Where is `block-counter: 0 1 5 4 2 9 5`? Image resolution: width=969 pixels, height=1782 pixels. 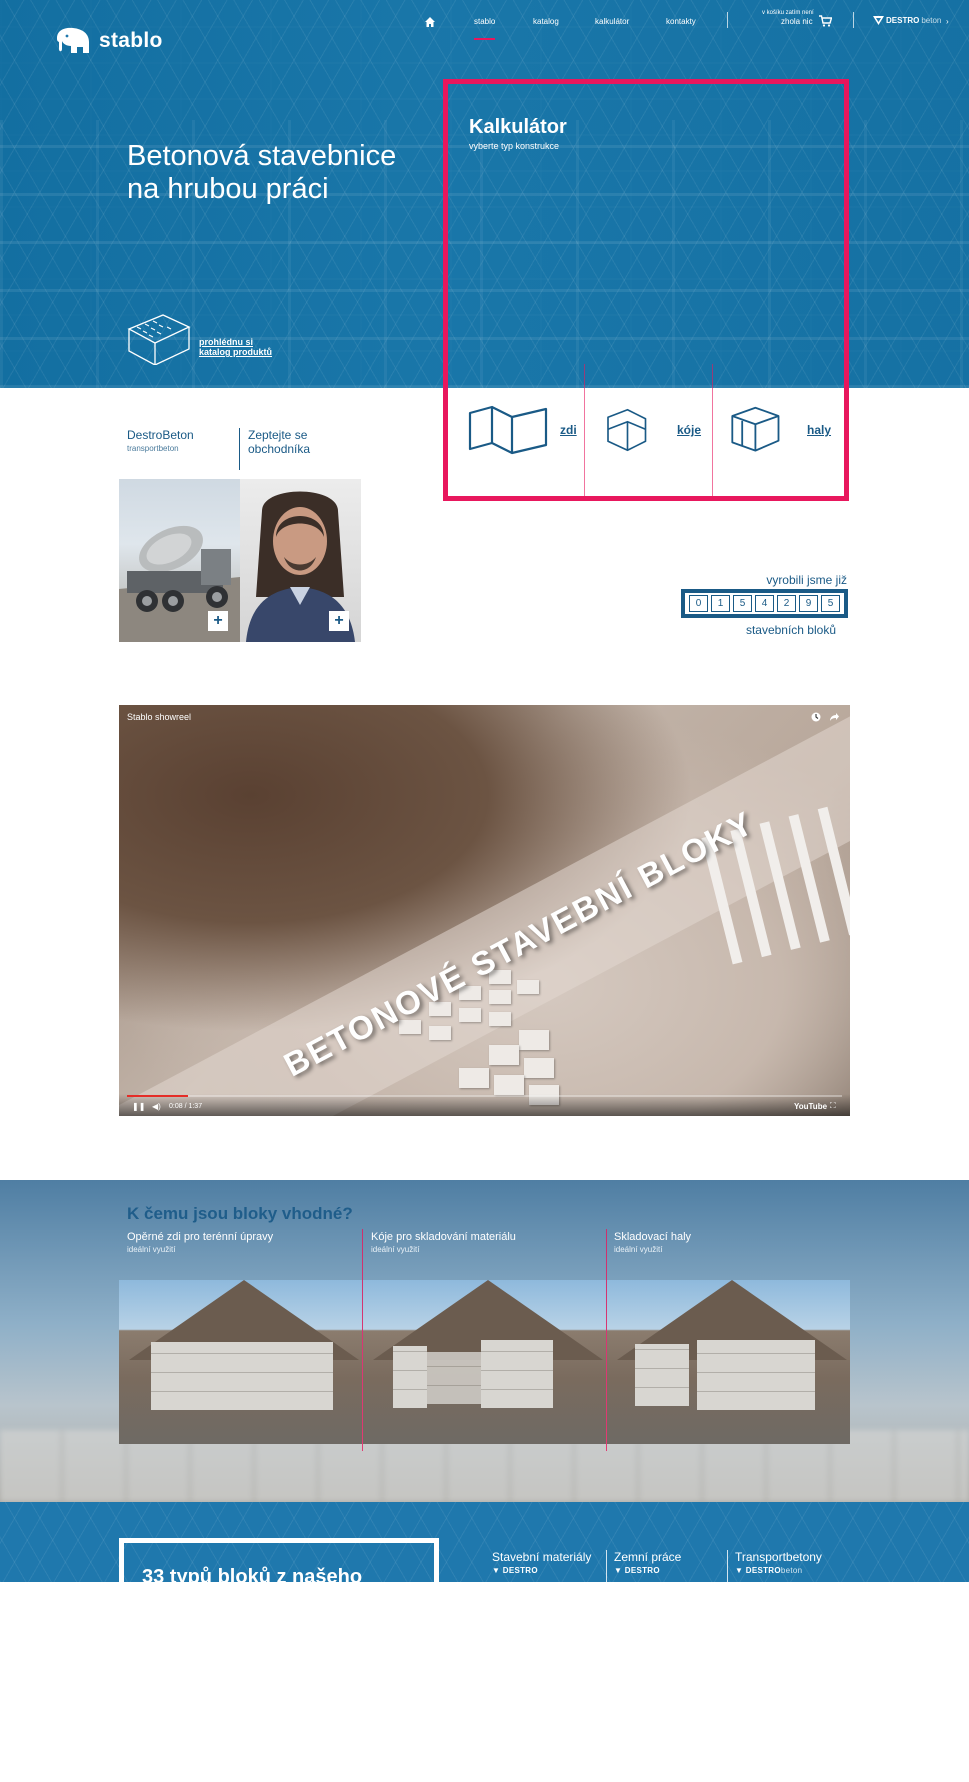 block-counter: 0 1 5 4 2 9 5 is located at coordinates (764, 603).